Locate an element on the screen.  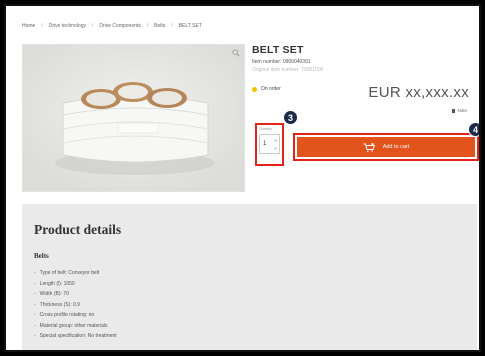
quantity-label: Quantity is located at coordinates (266, 129).